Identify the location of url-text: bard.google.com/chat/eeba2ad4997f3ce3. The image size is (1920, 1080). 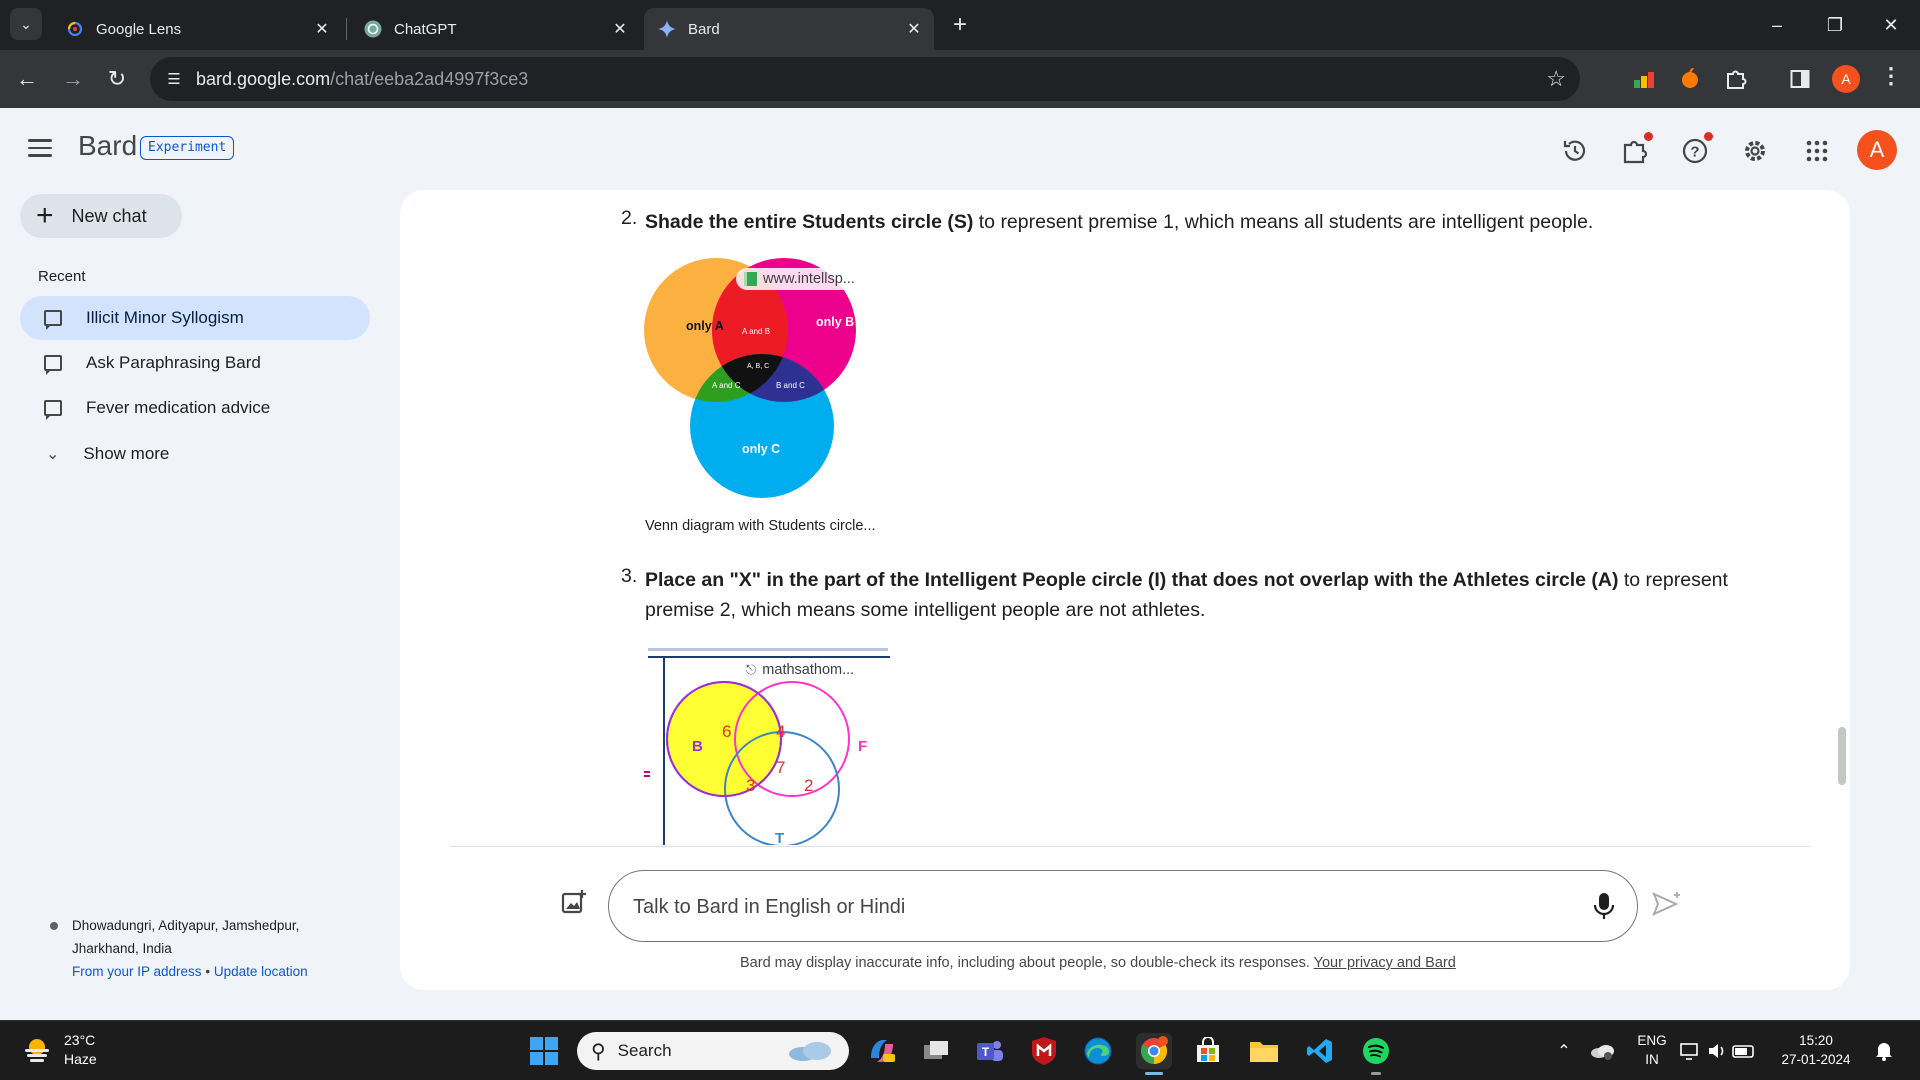
(362, 79).